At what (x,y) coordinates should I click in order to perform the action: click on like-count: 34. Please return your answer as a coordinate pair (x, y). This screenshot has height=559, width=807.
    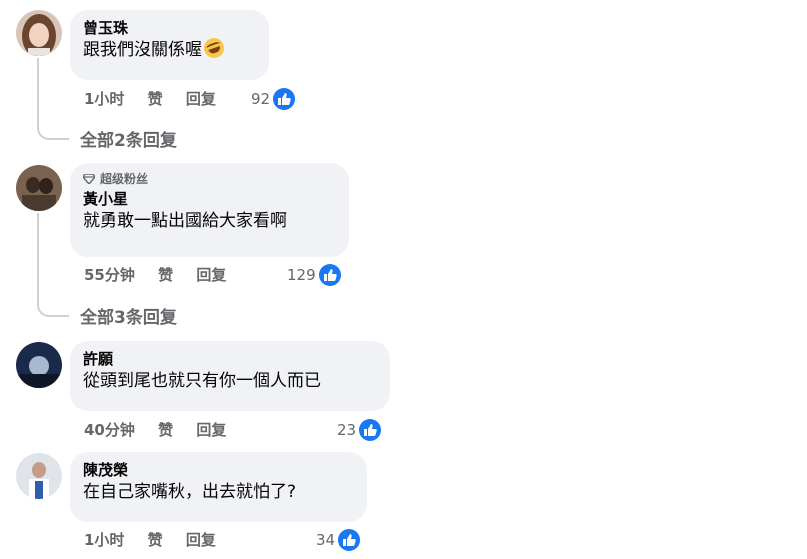
    Looking at the image, I should click on (338, 540).